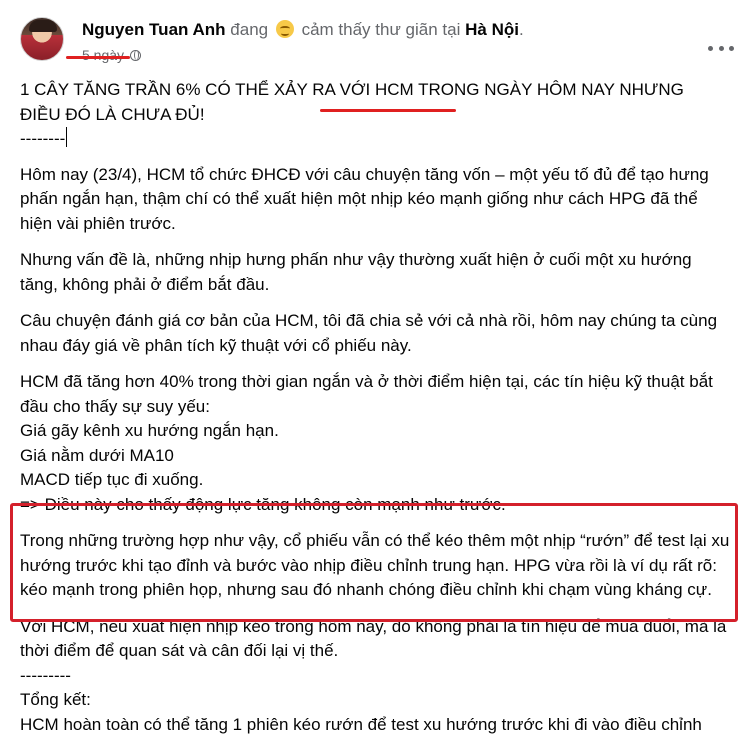  What do you see at coordinates (381, 29) in the screenshot?
I see `activity-feeling: cảm thấy thư giãn tại` at bounding box center [381, 29].